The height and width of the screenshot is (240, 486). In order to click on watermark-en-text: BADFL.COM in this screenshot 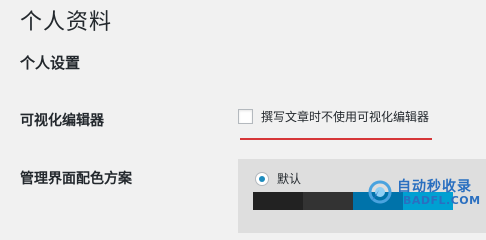, I will do `click(442, 200)`.